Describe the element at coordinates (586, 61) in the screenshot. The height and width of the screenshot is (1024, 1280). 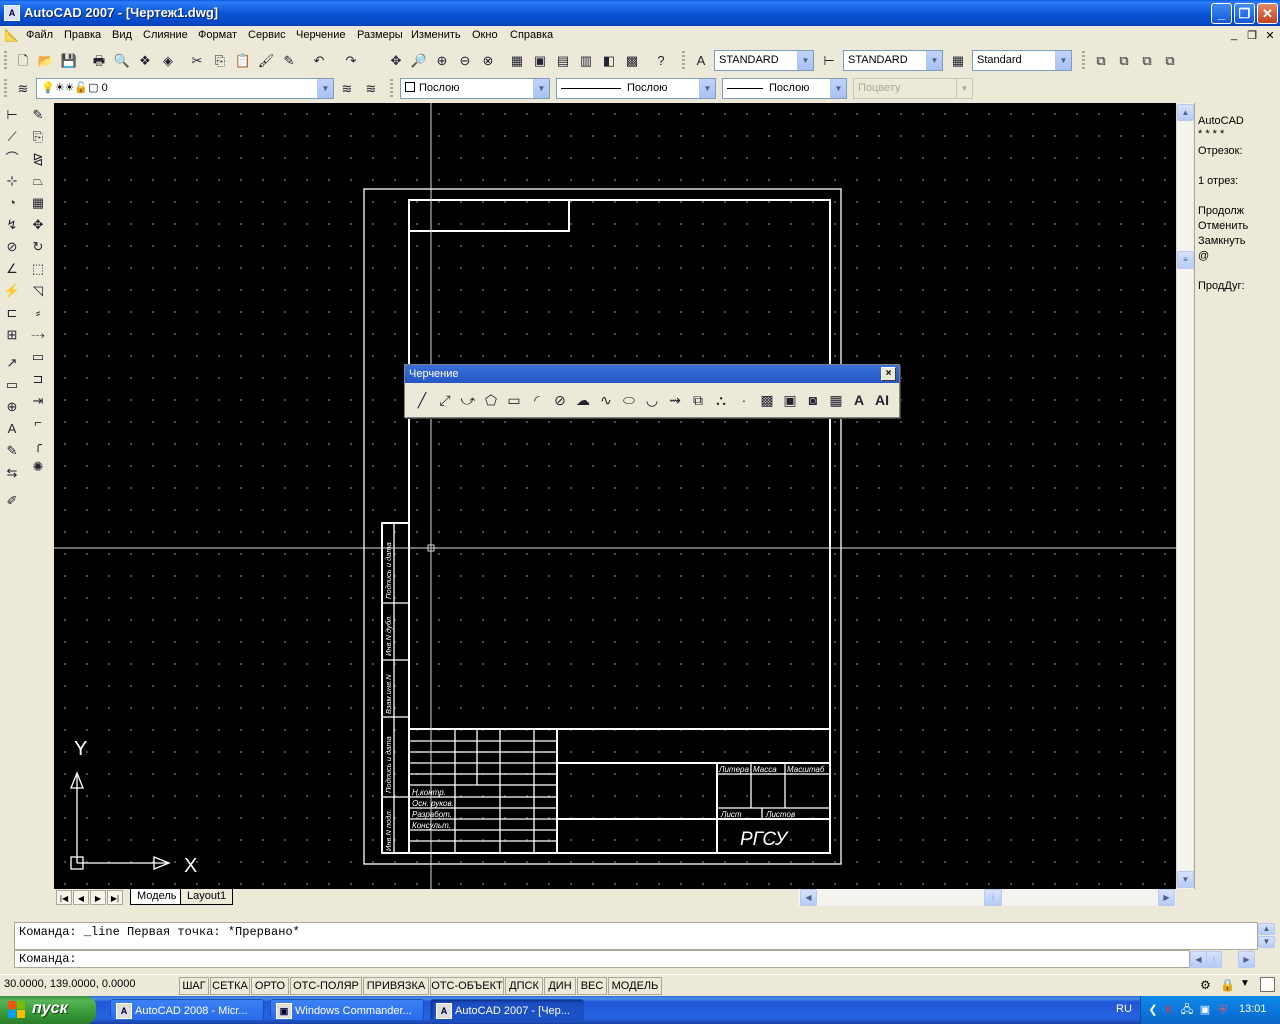
I see `sheet-set-icon: ▥` at that location.